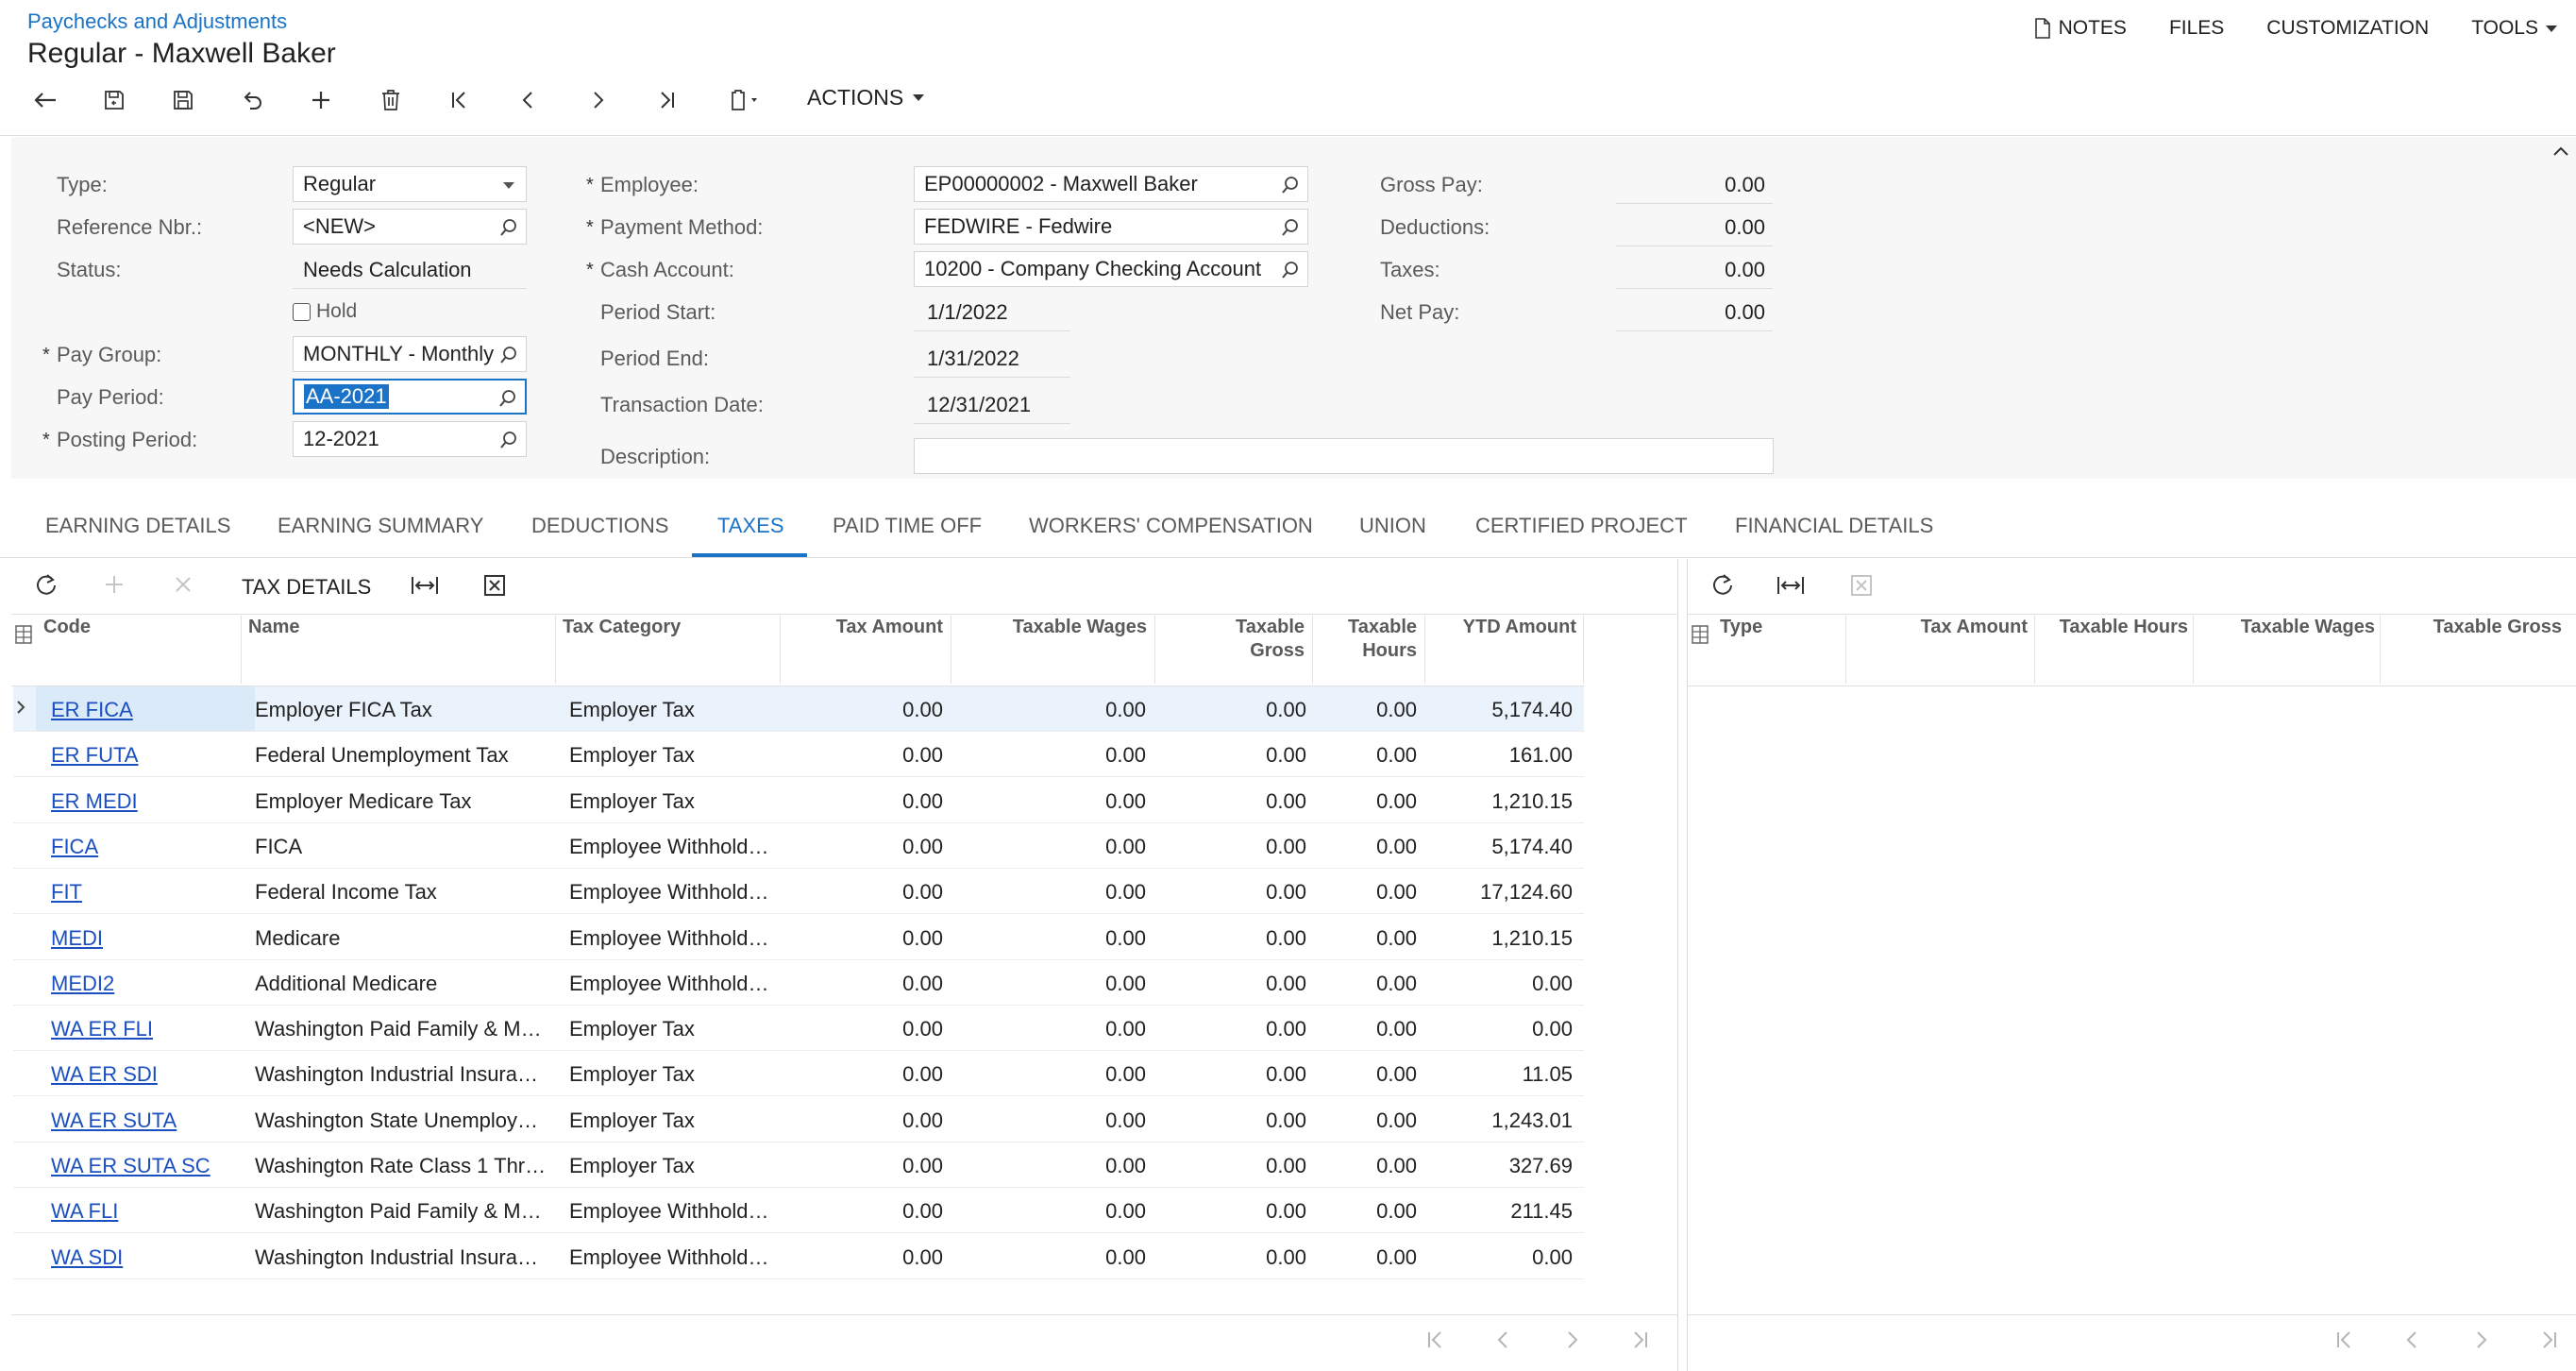  What do you see at coordinates (2347, 28) in the screenshot?
I see `customization-link: CUSTOMIZATION` at bounding box center [2347, 28].